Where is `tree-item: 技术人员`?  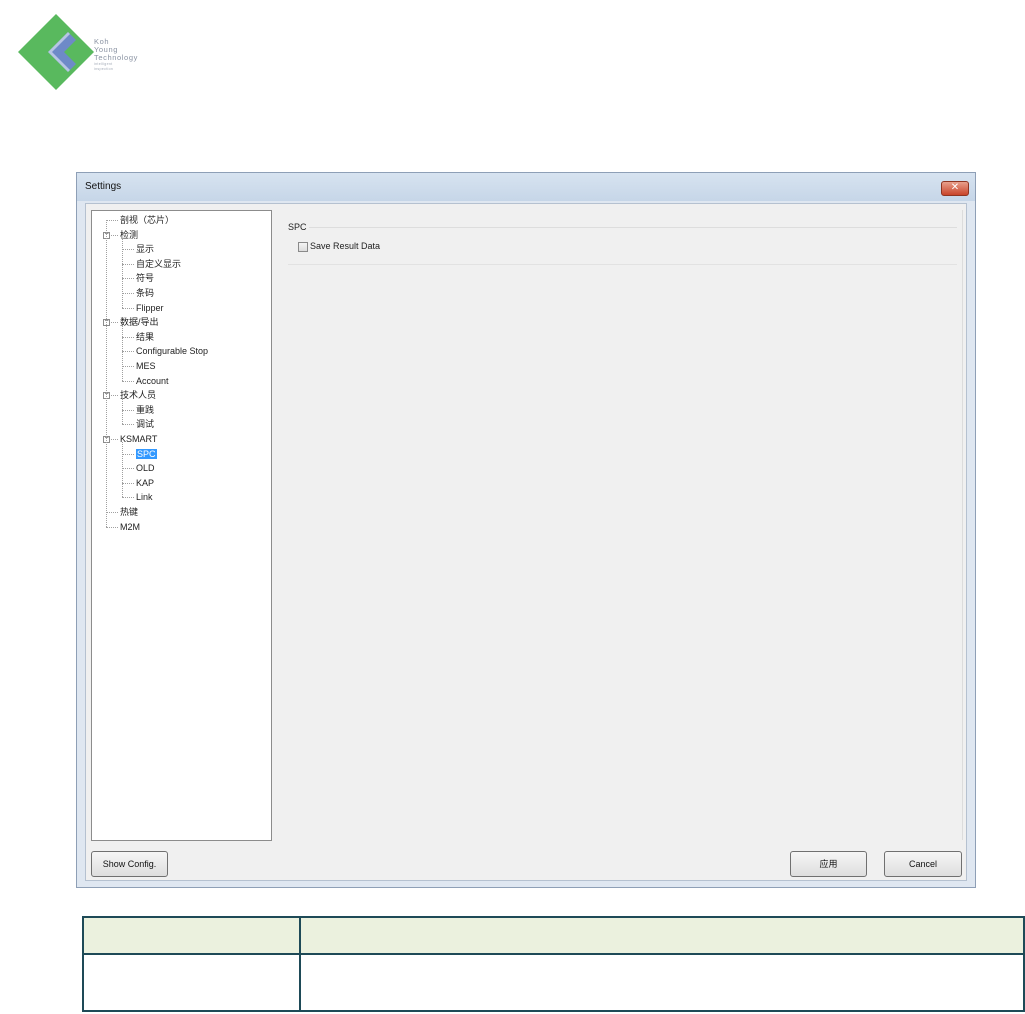 tree-item: 技术人员 is located at coordinates (138, 395).